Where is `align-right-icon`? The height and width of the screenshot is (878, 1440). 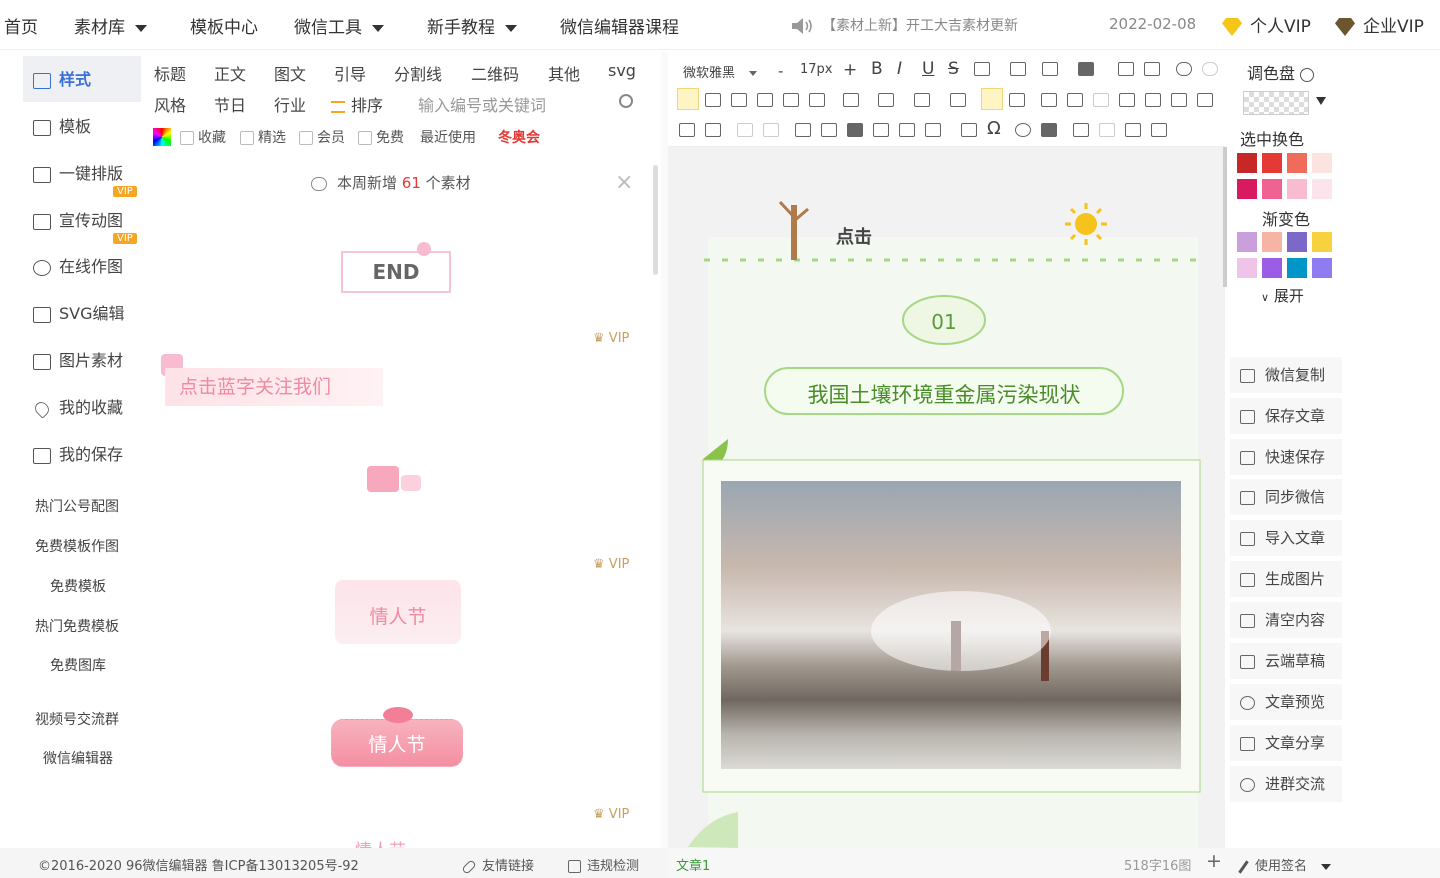 align-right-icon is located at coordinates (739, 100).